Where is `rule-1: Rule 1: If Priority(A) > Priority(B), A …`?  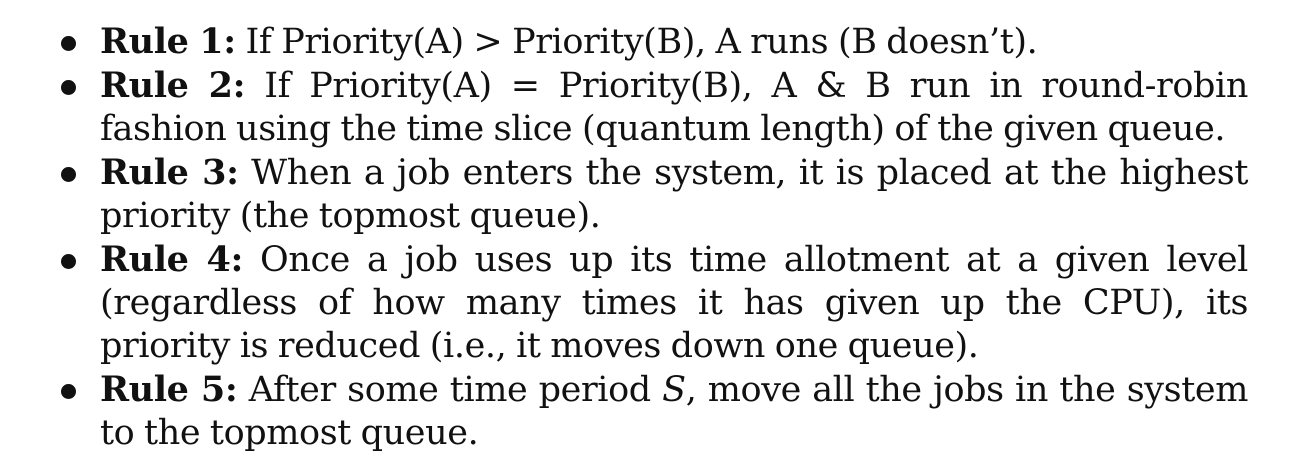
rule-1: Rule 1: If Priority(A) > Priority(B), A … is located at coordinates (653, 42).